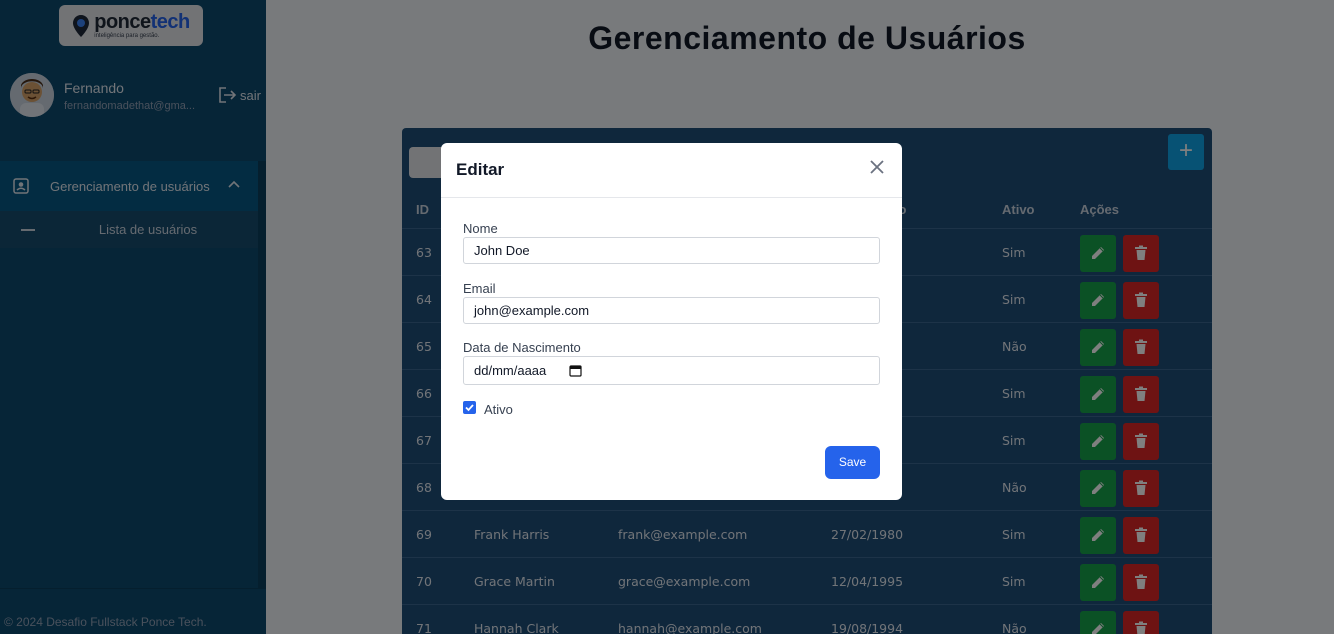  I want to click on modal-title: Editar, so click(480, 169).